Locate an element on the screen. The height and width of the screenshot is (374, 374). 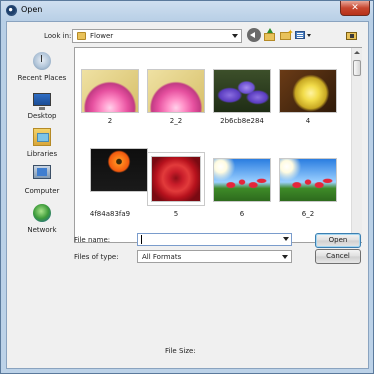
file-item: 2 is located at coordinates (110, 104).